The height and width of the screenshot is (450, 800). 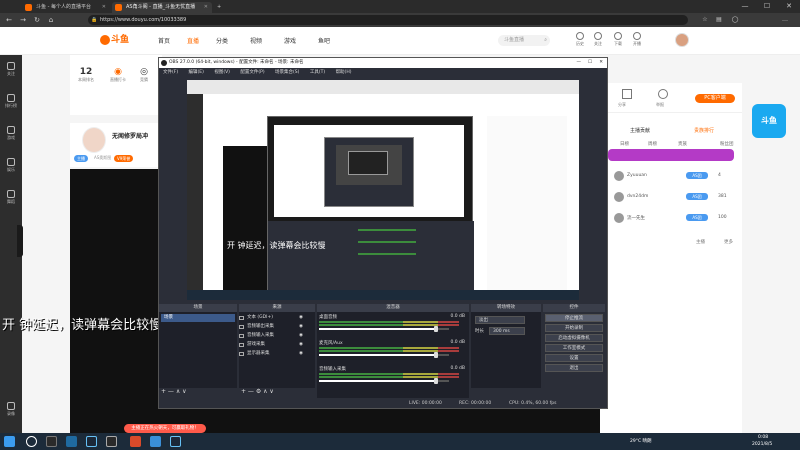 What do you see at coordinates (170, 72) in the screenshot?
I see `menu-file: 文件(F)` at bounding box center [170, 72].